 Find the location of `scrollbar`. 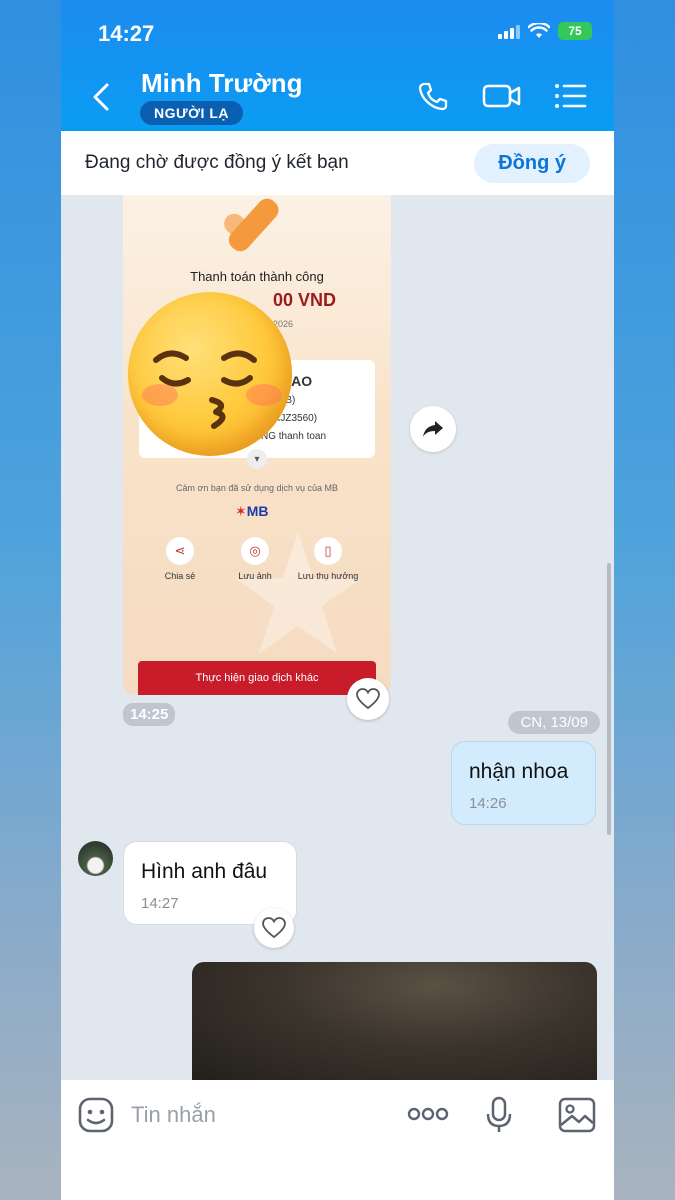

scrollbar is located at coordinates (609, 699).